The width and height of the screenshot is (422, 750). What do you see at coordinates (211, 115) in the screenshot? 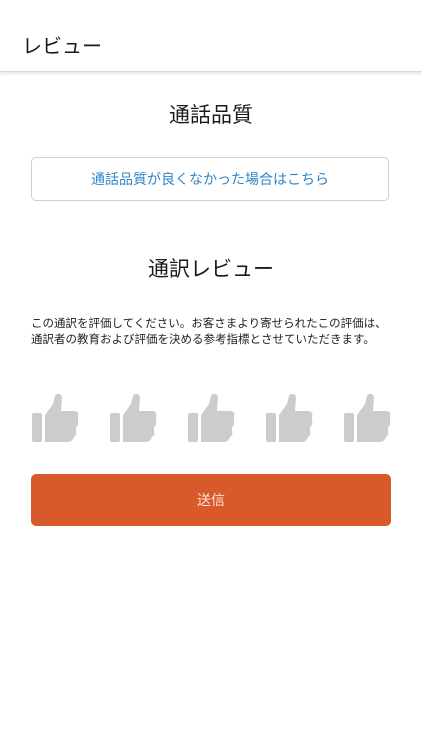
I see `call-quality-heading: 通話品質` at bounding box center [211, 115].